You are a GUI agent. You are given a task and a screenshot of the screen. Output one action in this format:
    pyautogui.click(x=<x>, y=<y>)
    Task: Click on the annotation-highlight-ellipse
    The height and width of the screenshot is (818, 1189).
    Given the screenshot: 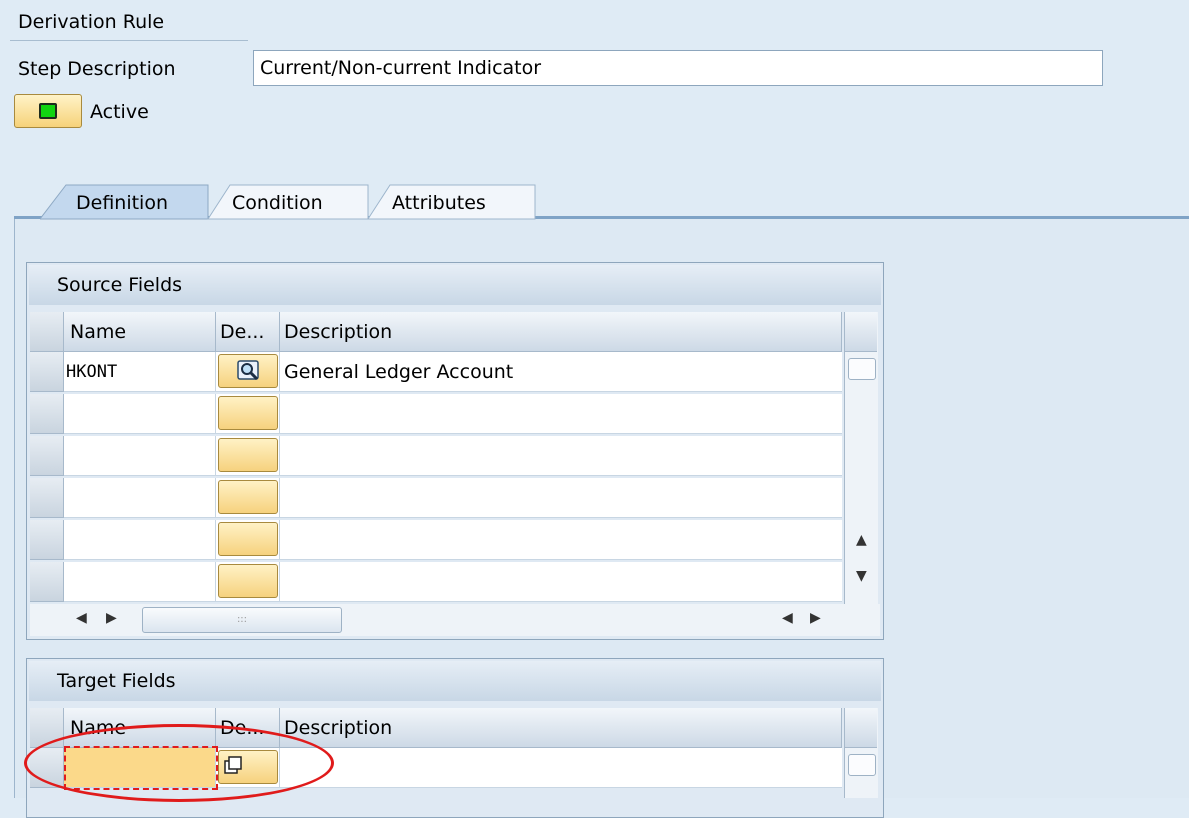 What is the action you would take?
    pyautogui.click(x=179, y=763)
    